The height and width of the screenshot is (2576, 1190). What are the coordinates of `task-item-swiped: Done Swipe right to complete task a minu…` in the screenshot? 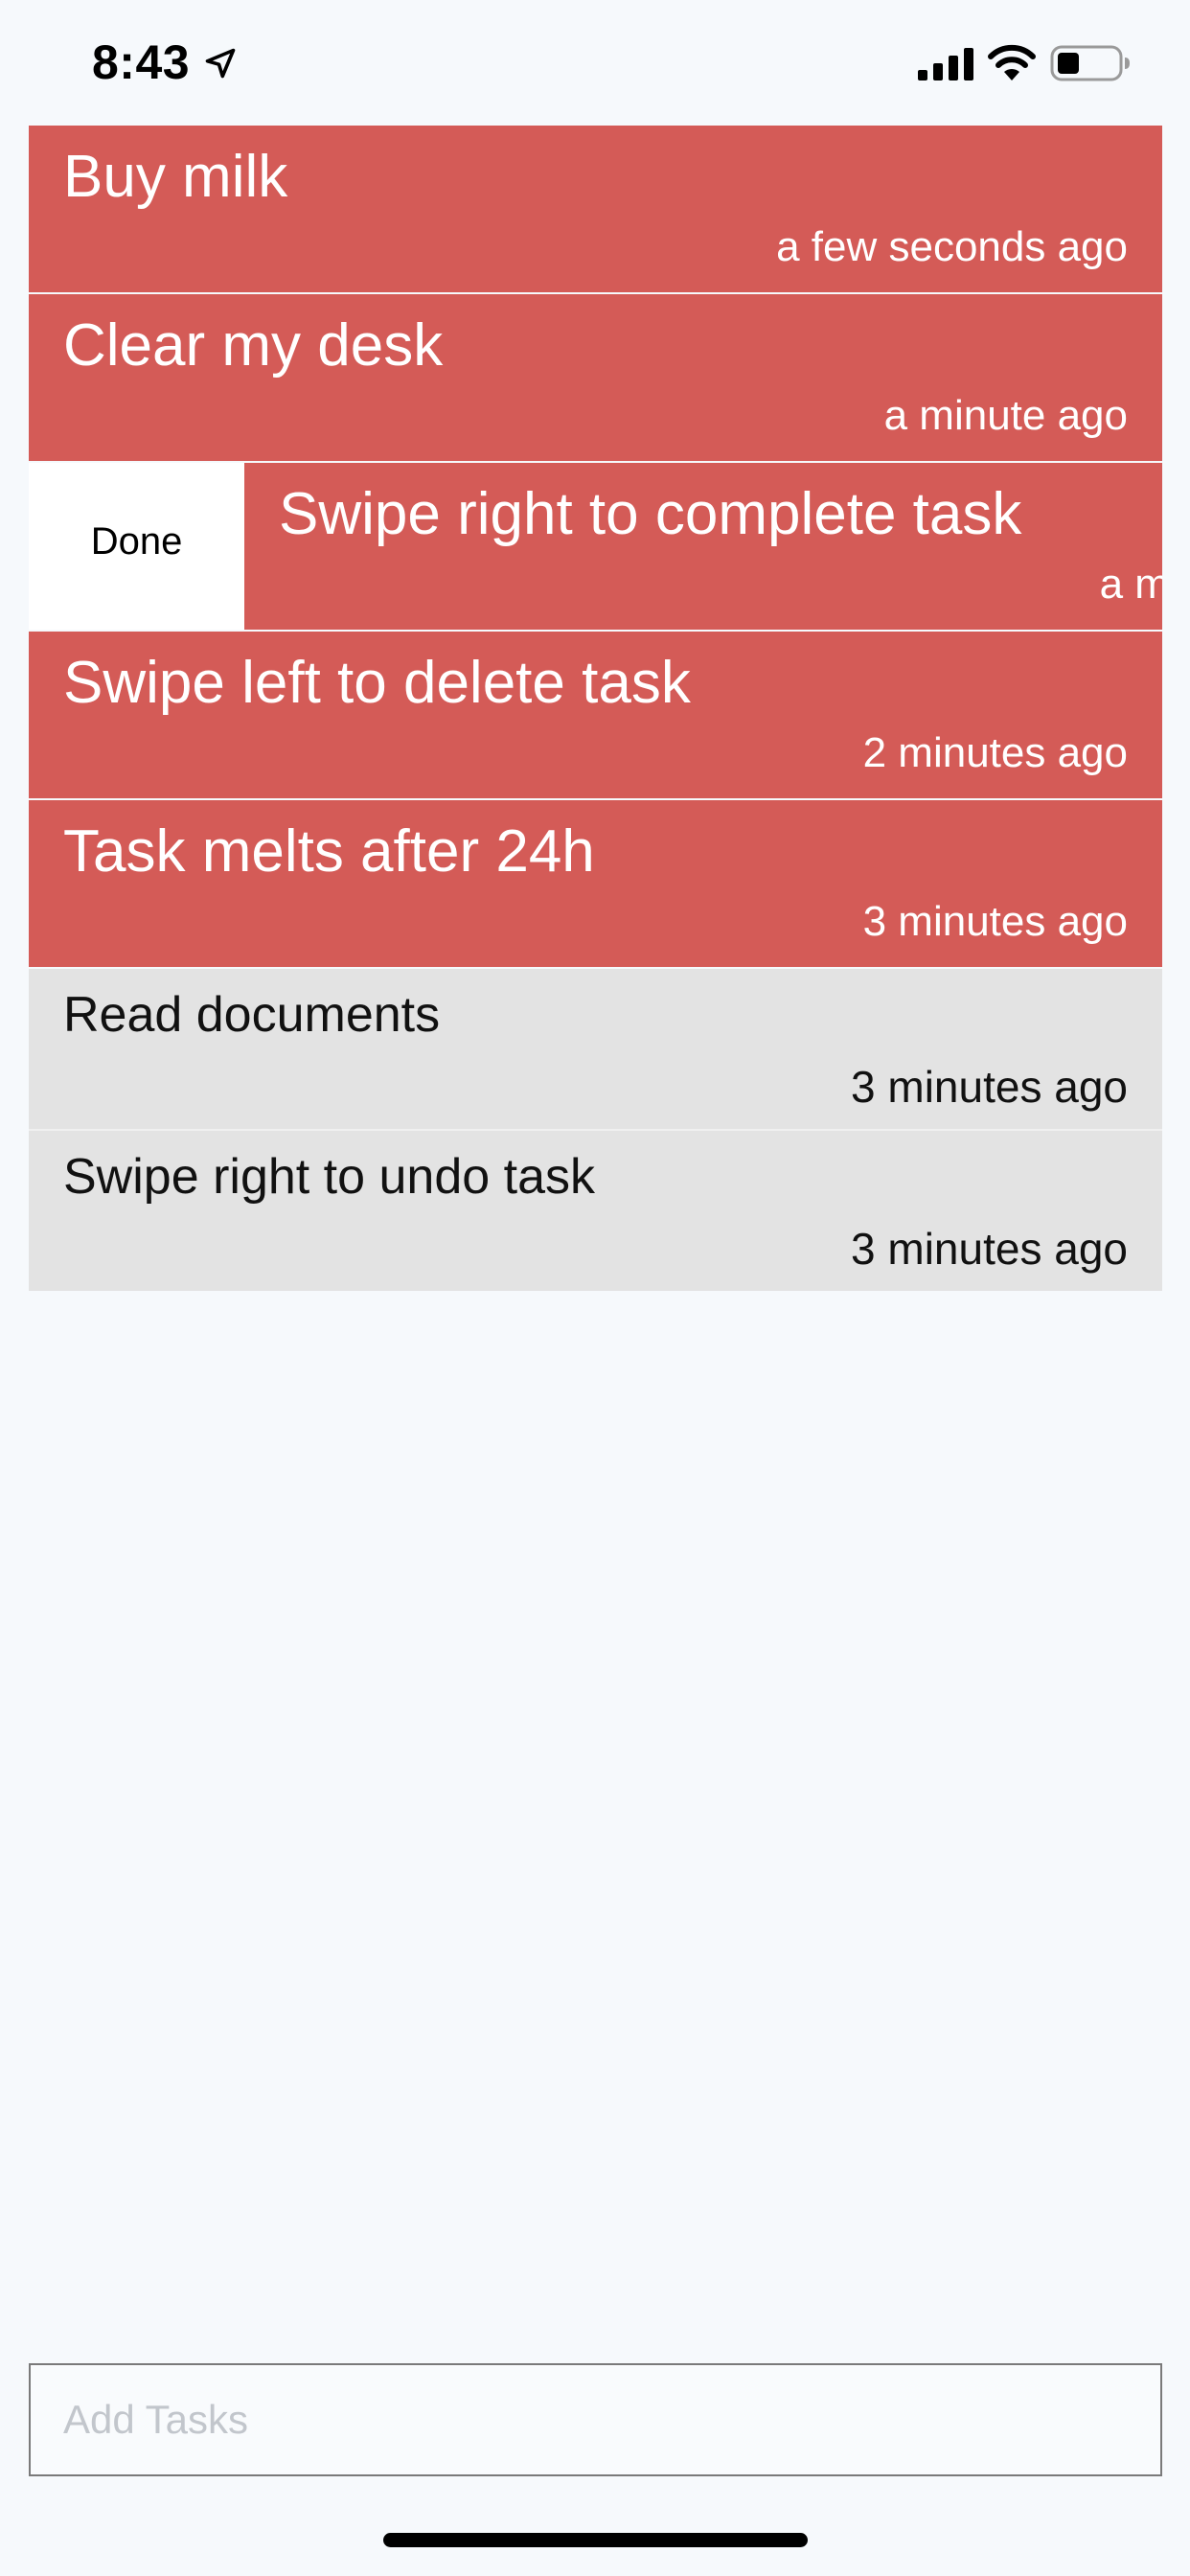 It's located at (595, 546).